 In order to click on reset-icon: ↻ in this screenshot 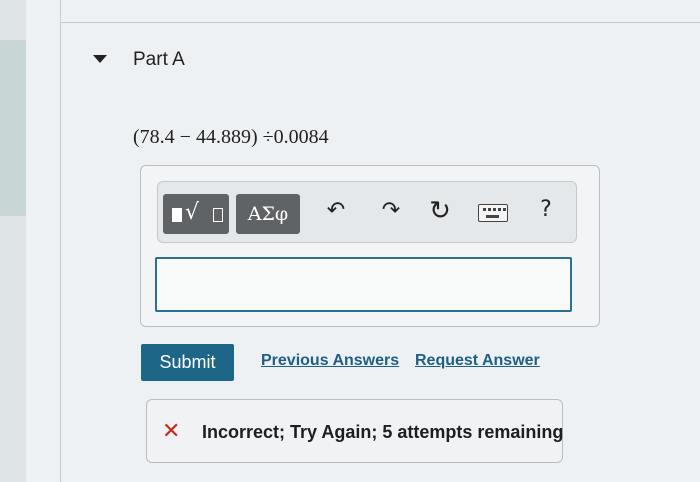, I will do `click(440, 211)`.